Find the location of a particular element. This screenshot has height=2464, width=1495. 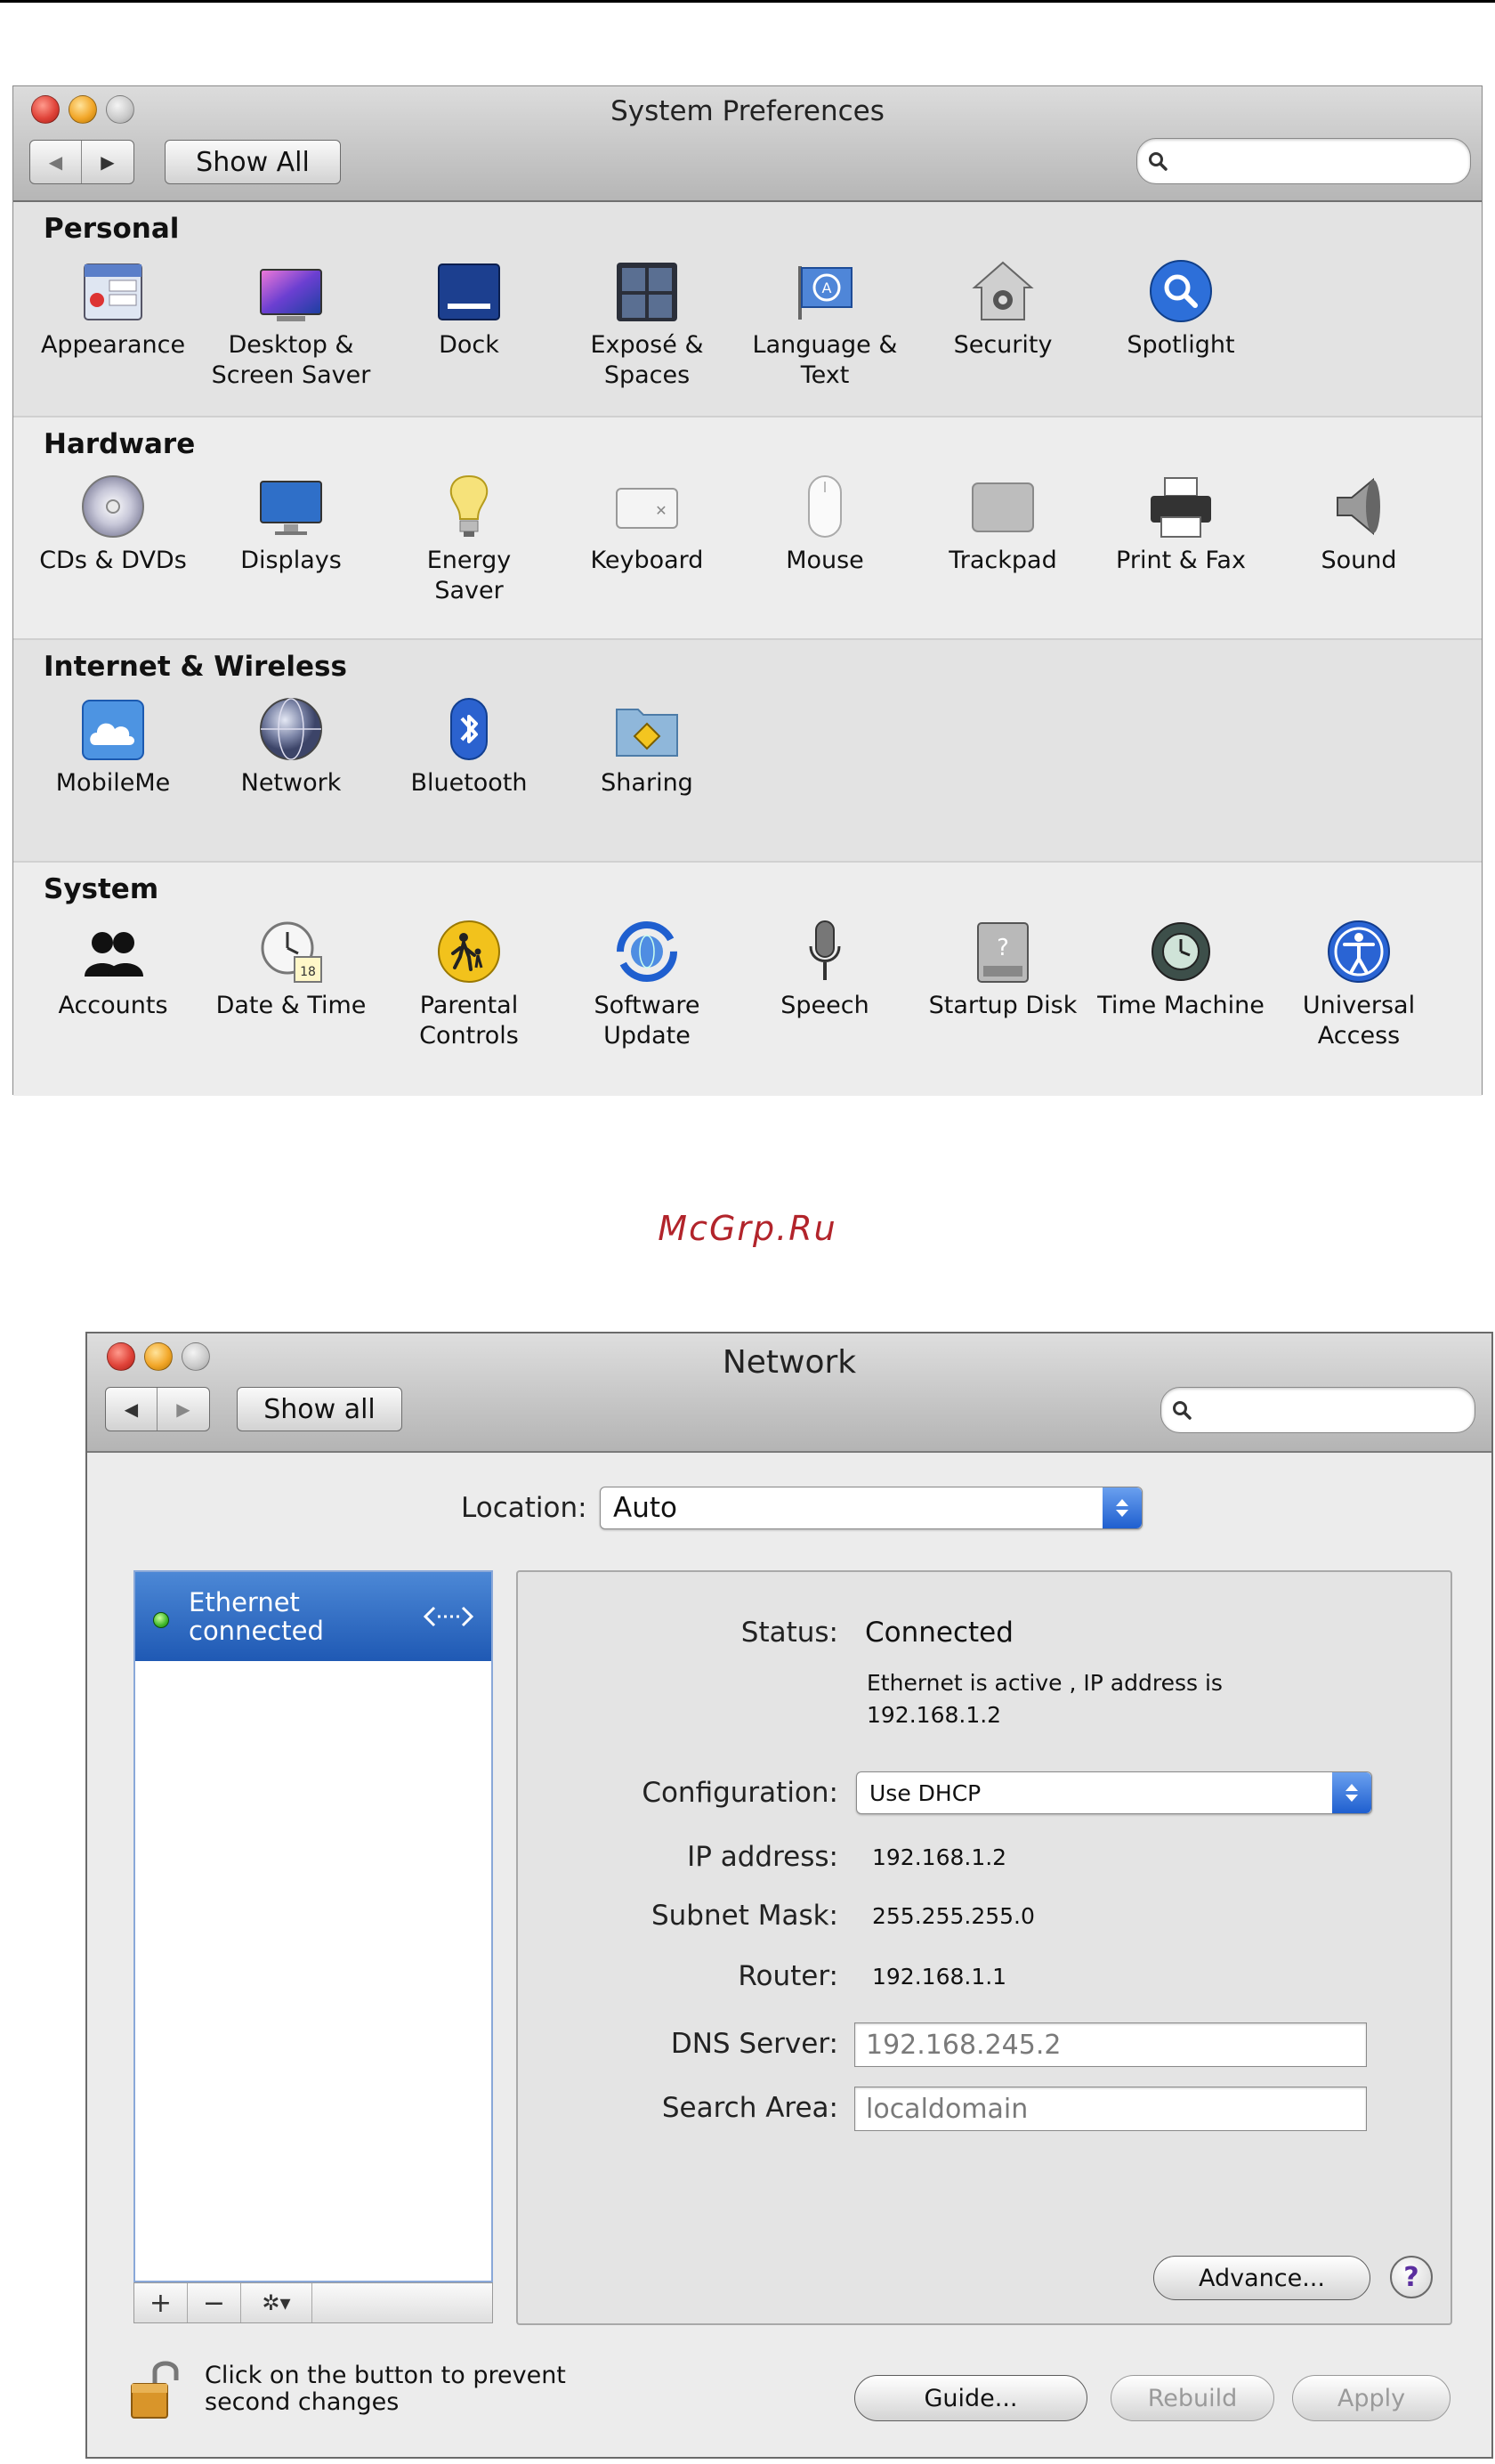

pane-mouse: Mouse is located at coordinates (825, 524).